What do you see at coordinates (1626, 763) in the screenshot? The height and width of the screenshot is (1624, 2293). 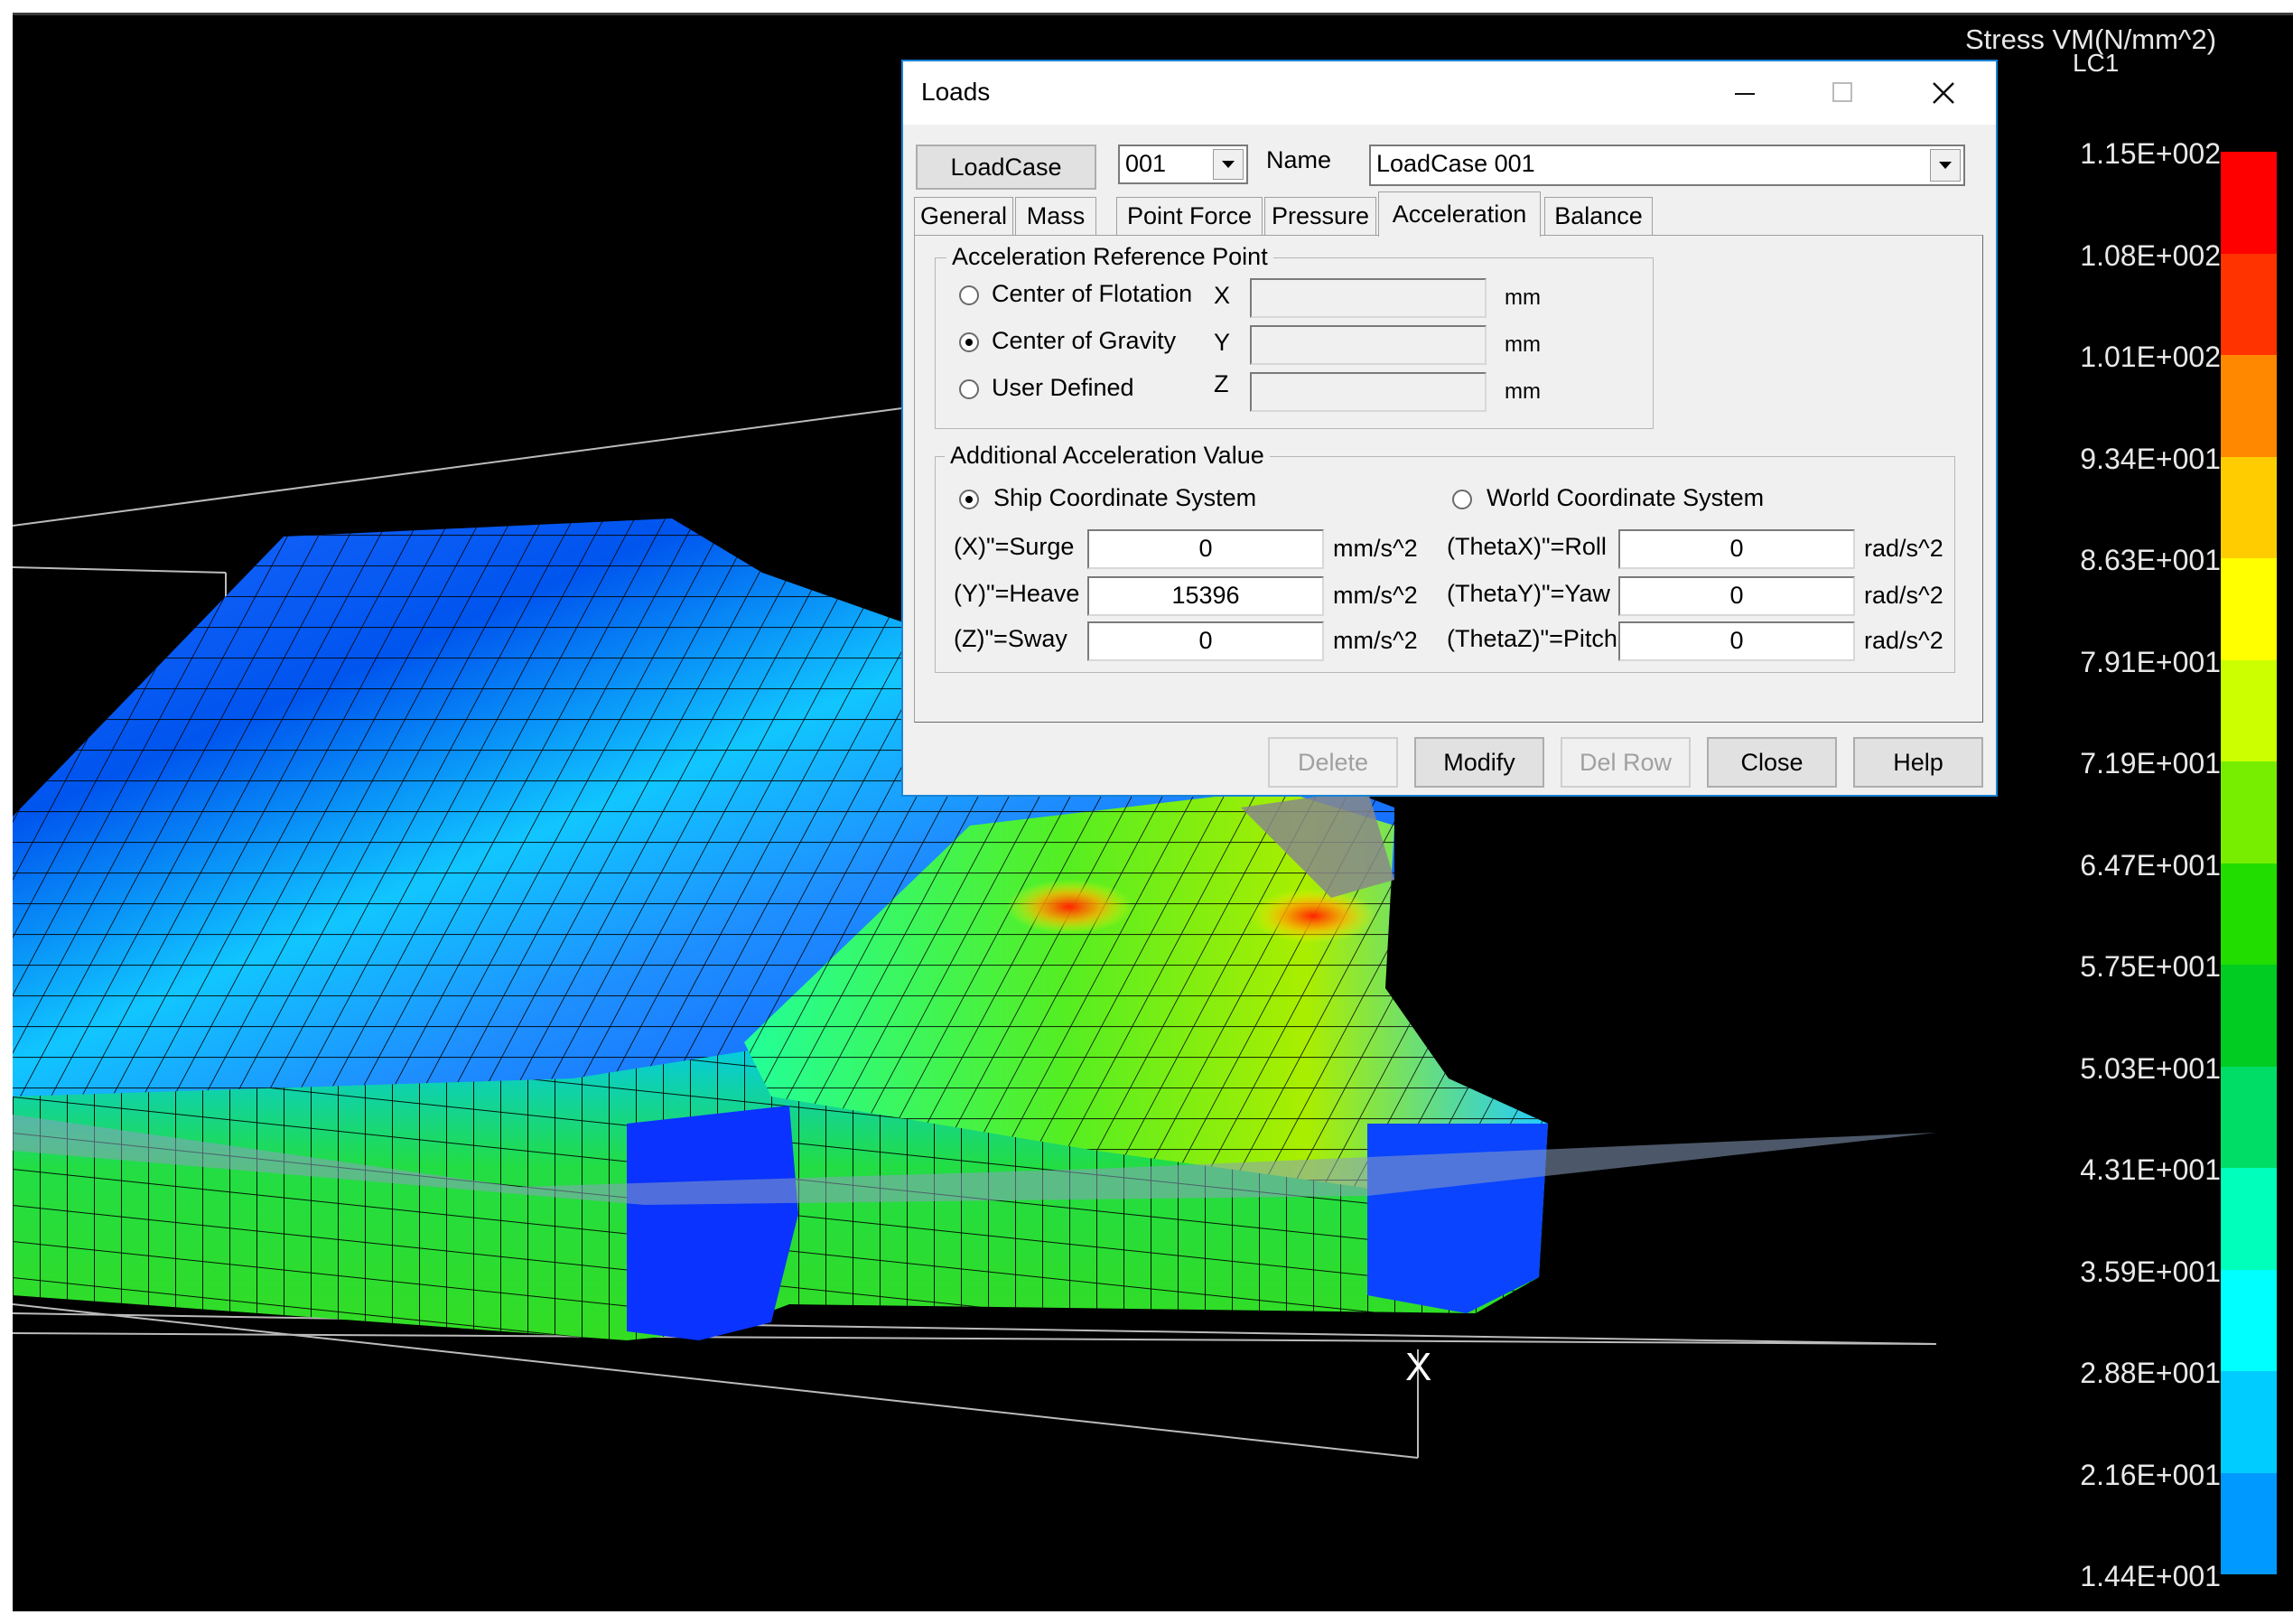 I see `del-row-button: Del Row` at bounding box center [1626, 763].